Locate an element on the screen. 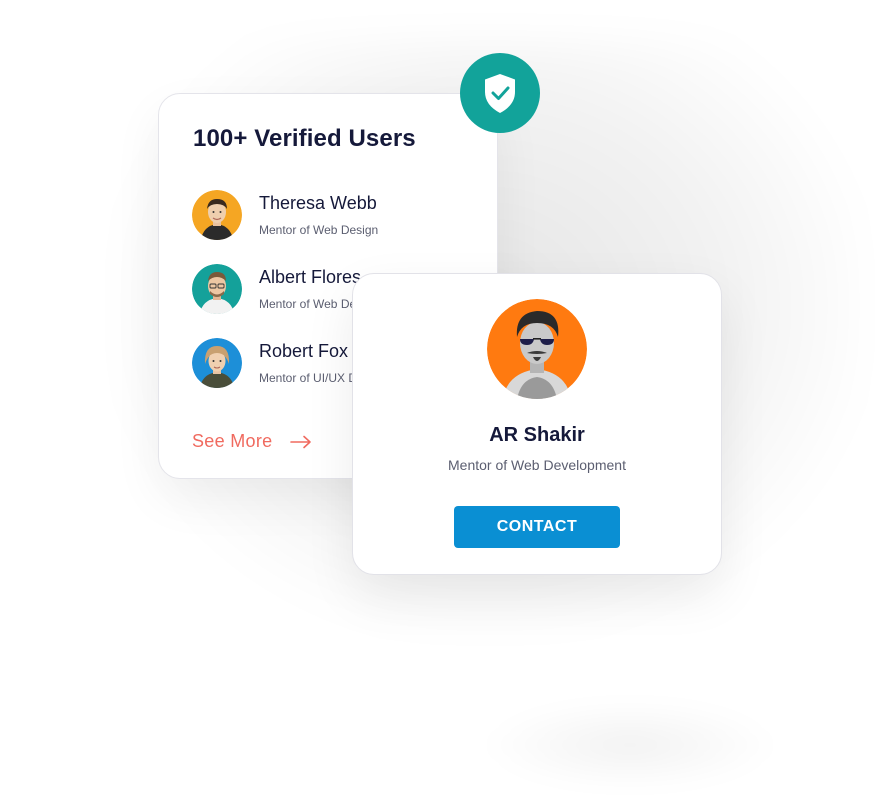  user-role: Mentor of Web Design is located at coordinates (319, 230).